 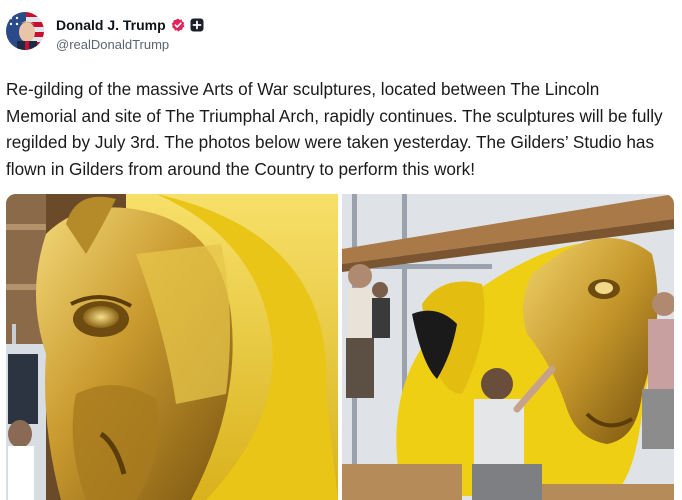 I want to click on flag-portrait-icon, so click(x=25, y=31).